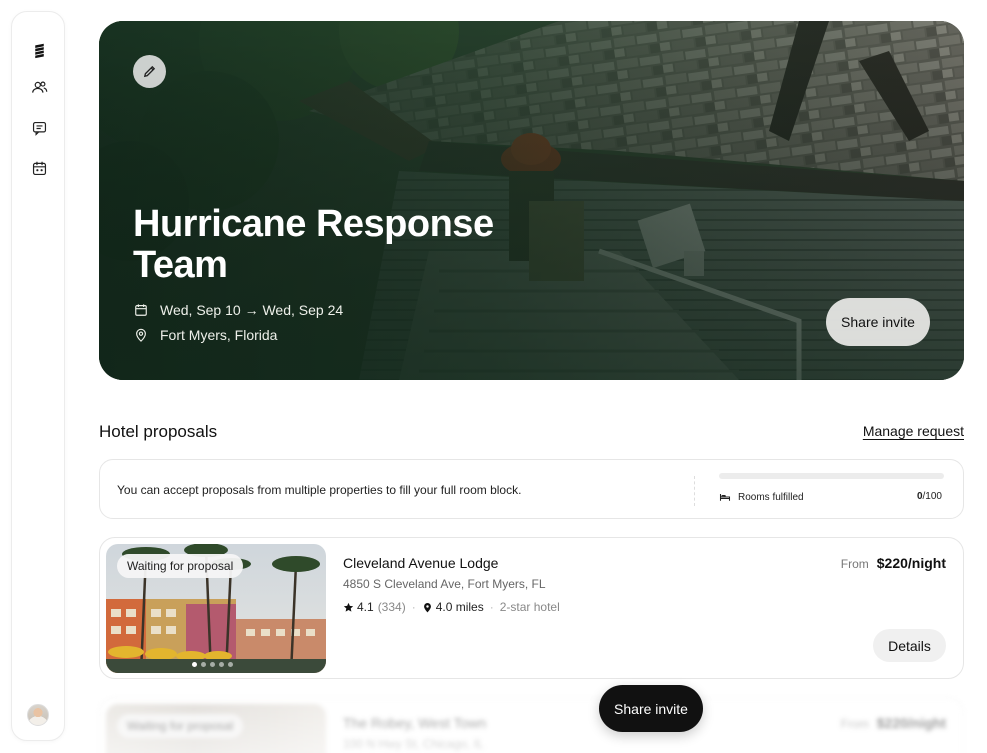  Describe the element at coordinates (216, 608) in the screenshot. I see `hotel-photo: Waiting for proposal` at that location.